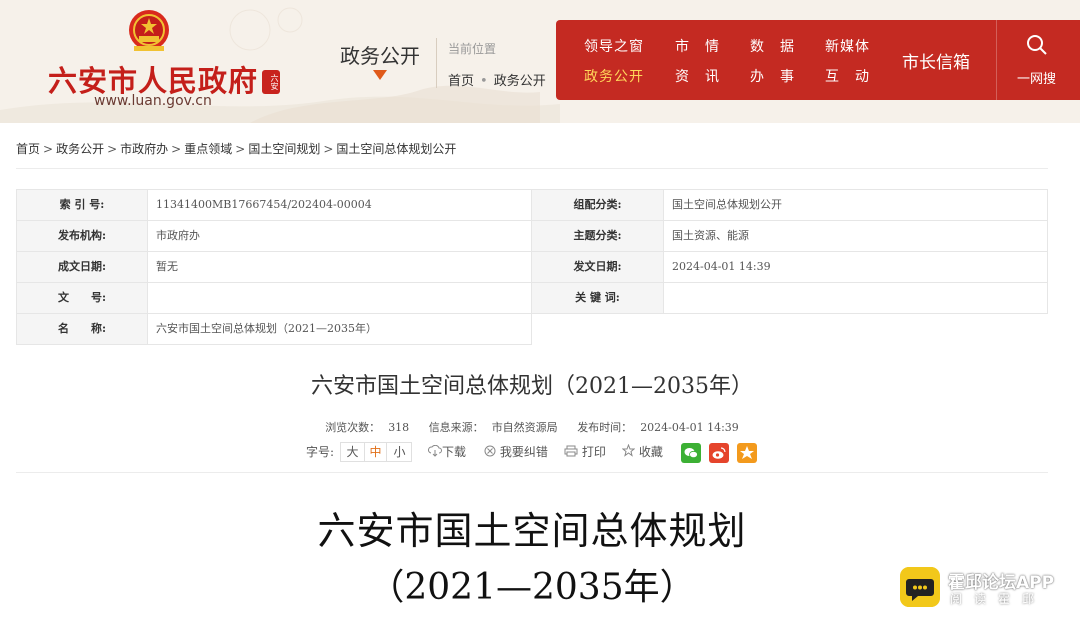  I want to click on calligraphy-seal-icon: 六安, so click(271, 82).